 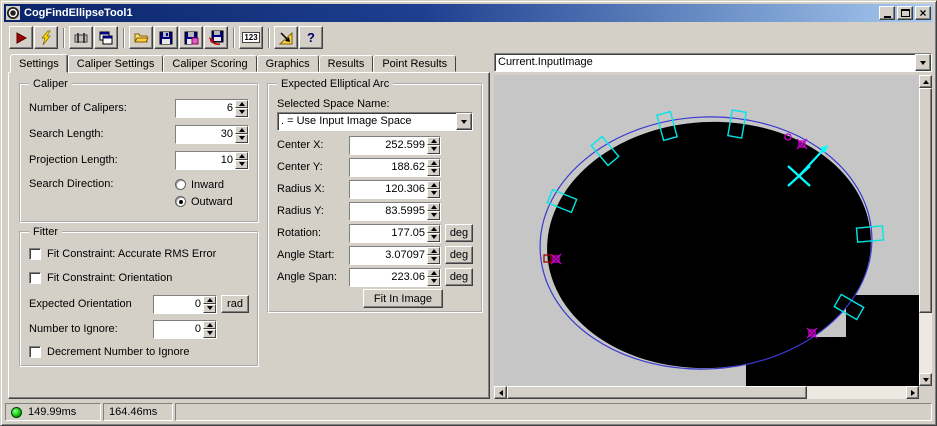 I want to click on help-button: ?, so click(x=311, y=37).